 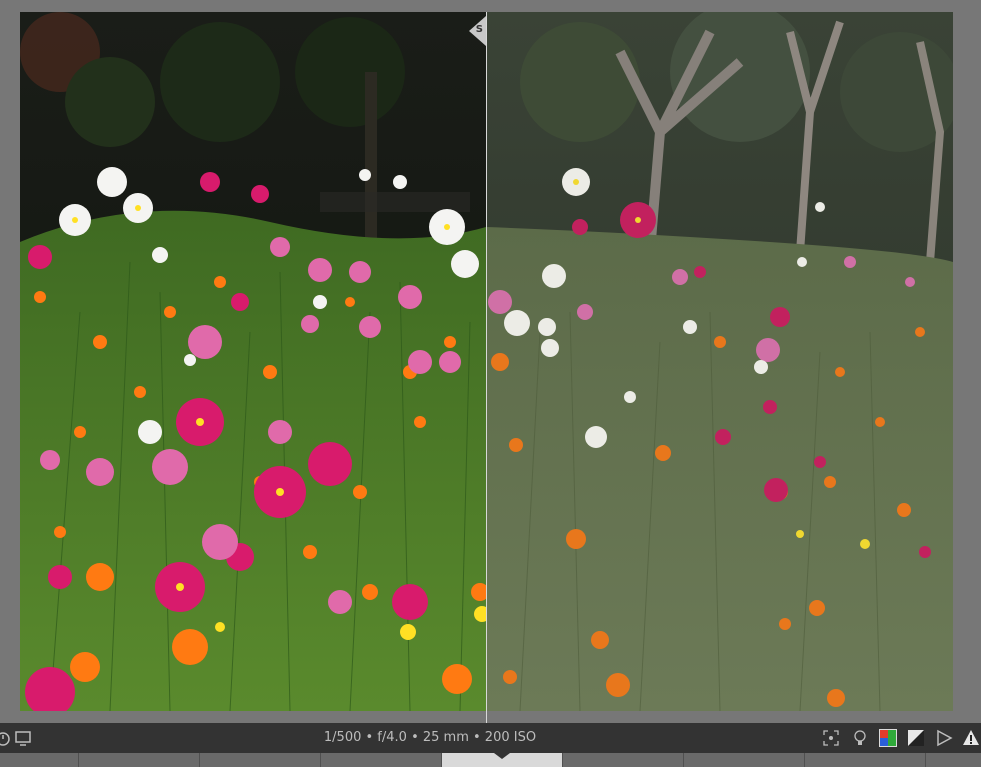 I want to click on split-handle-label: S, so click(x=479, y=29).